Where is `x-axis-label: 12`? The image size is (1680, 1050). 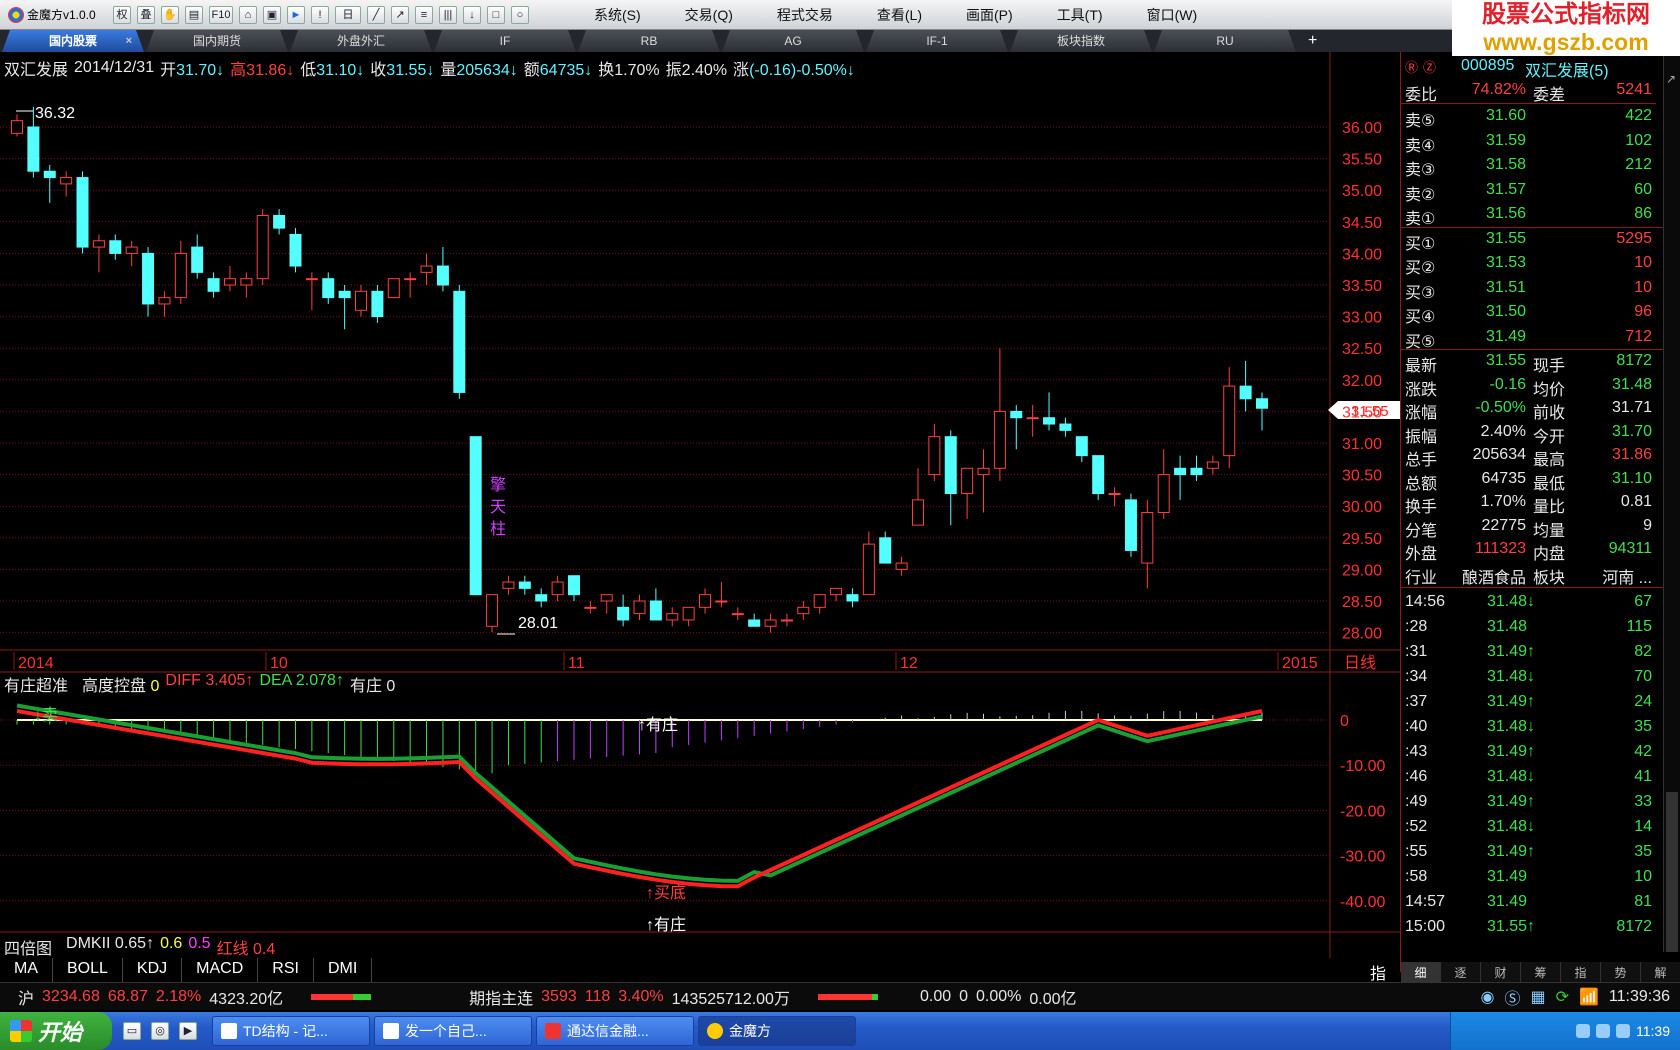 x-axis-label: 12 is located at coordinates (909, 663).